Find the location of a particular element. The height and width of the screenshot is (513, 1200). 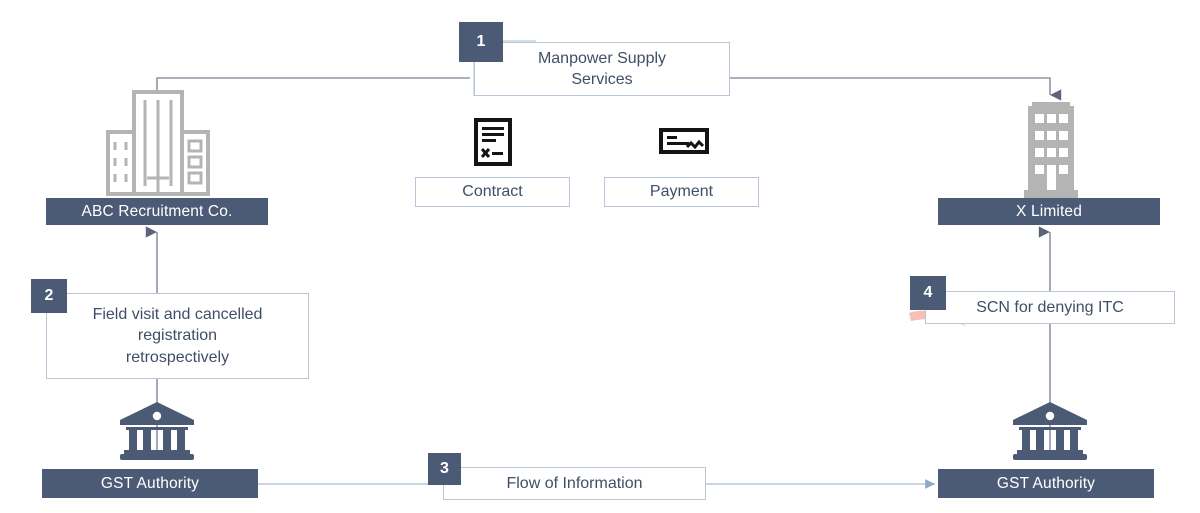

field-visit-line1: Field visit and cancelled is located at coordinates (177, 315).